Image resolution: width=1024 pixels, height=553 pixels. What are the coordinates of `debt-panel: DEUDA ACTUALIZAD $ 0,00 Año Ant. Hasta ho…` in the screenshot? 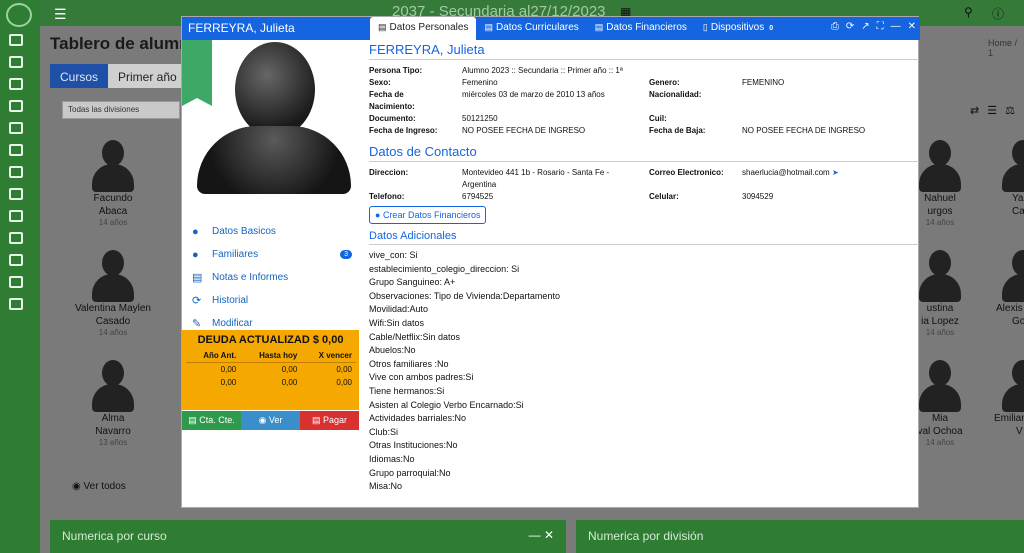 It's located at (270, 370).